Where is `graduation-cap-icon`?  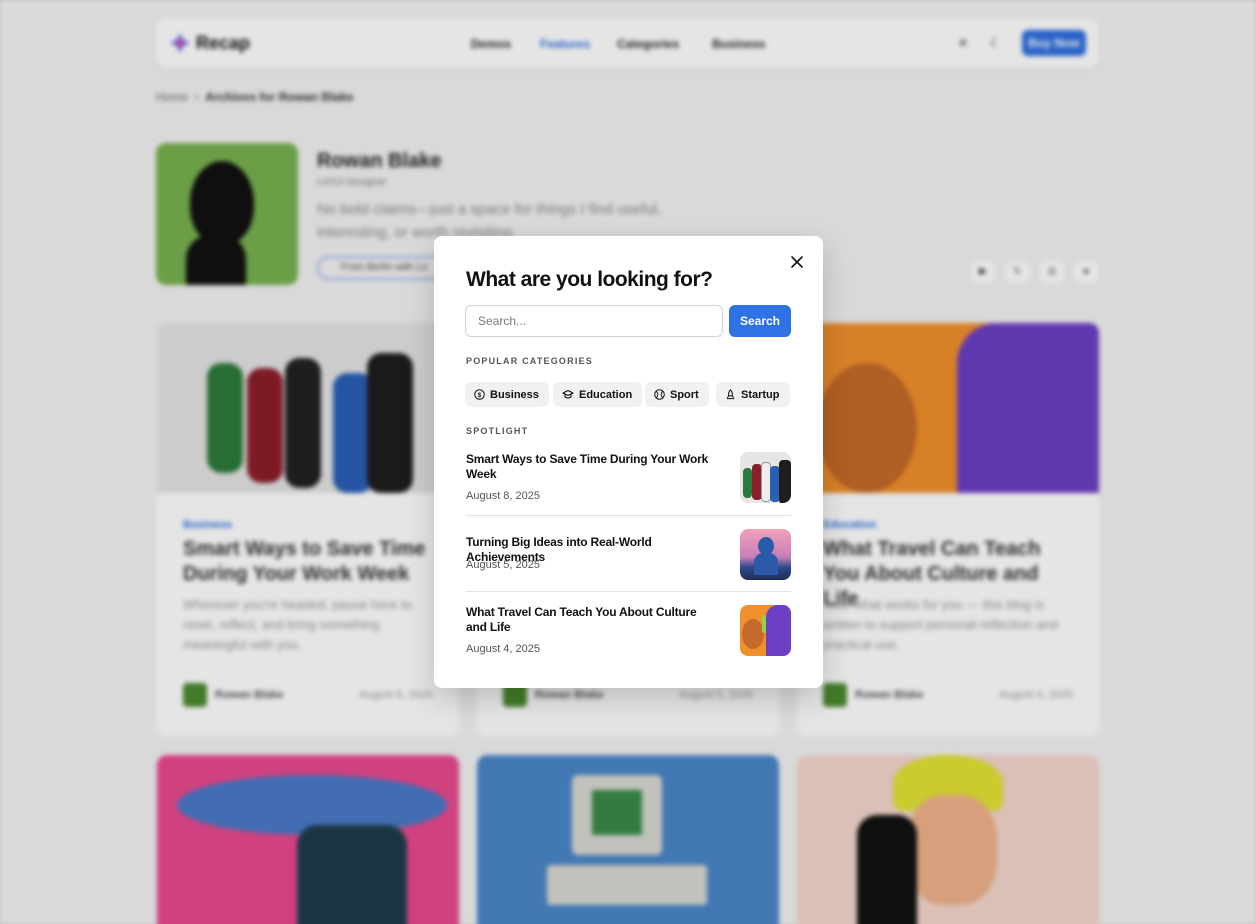
graduation-cap-icon is located at coordinates (568, 394).